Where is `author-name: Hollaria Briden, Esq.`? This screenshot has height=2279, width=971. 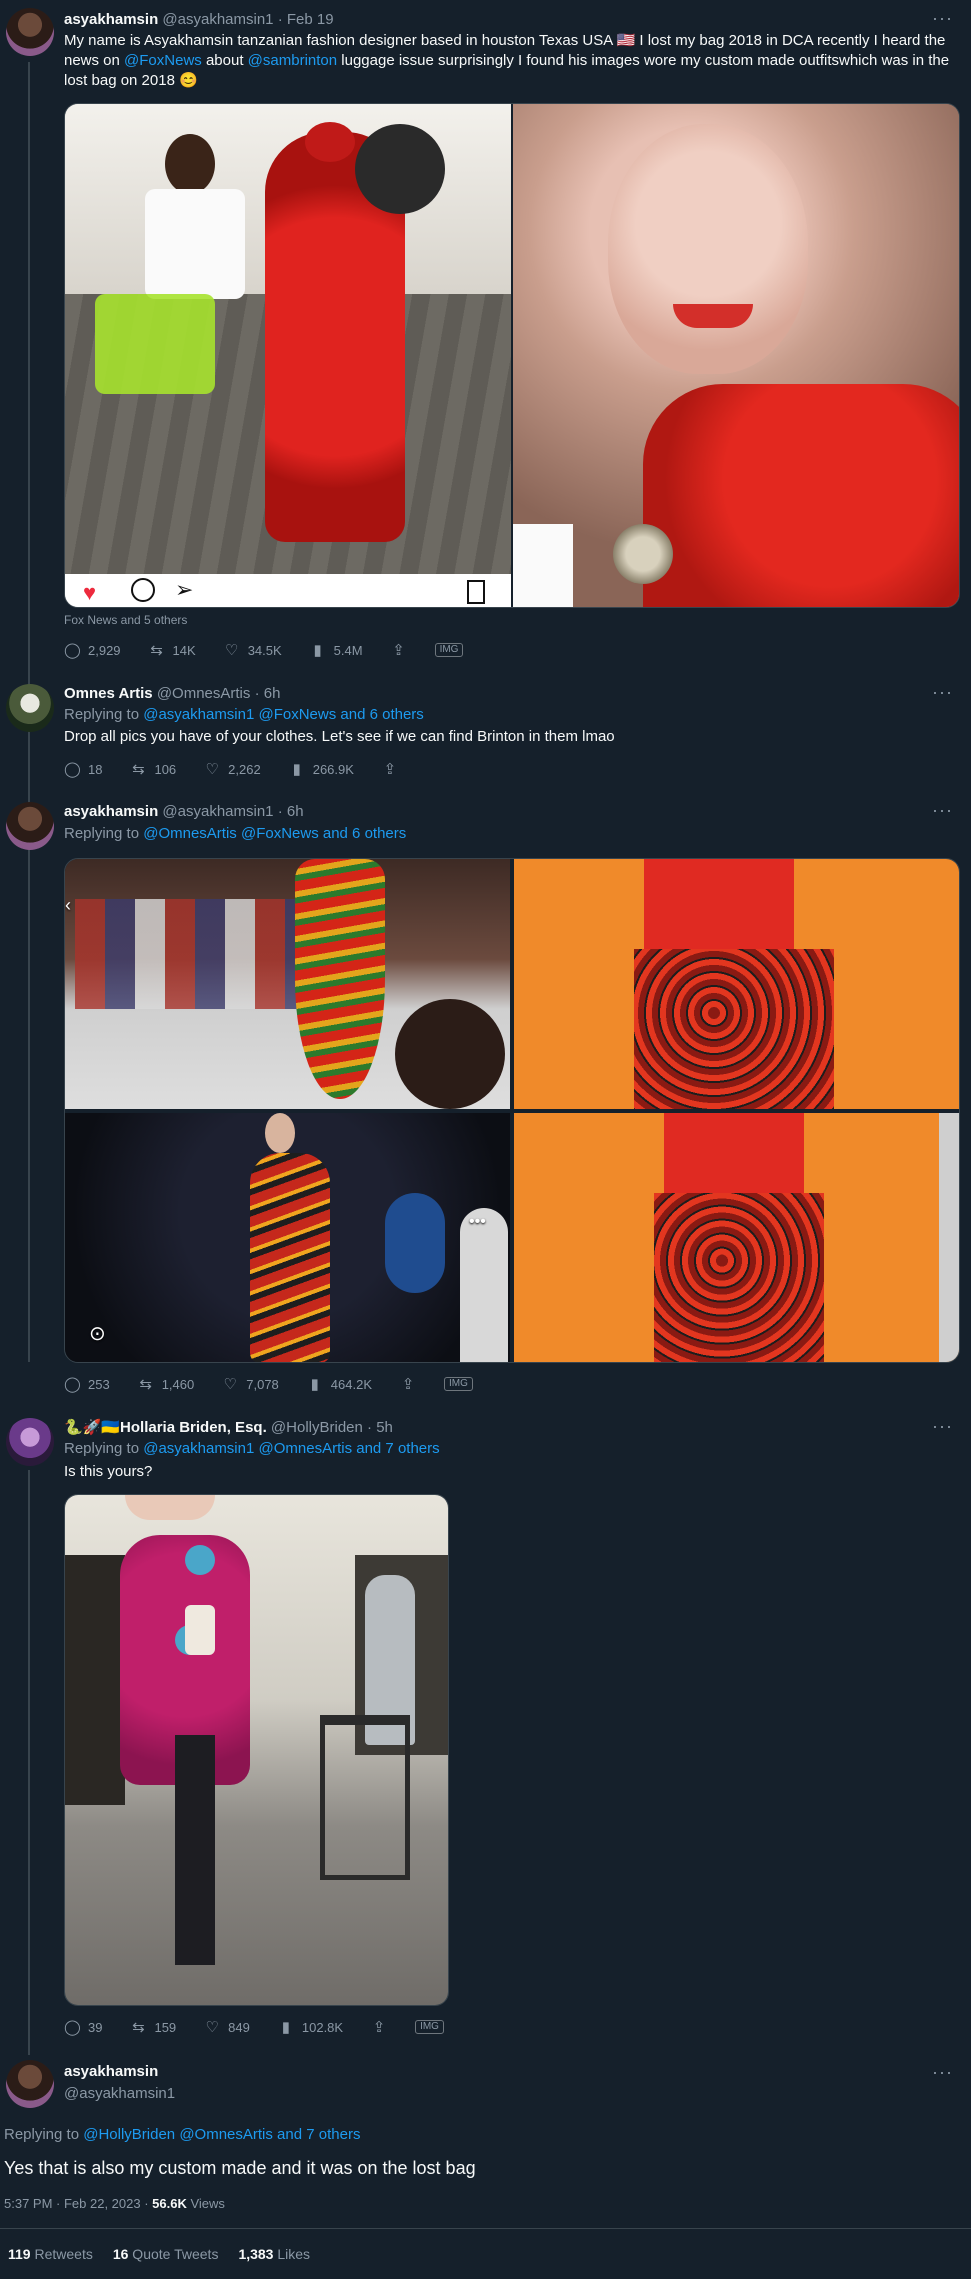 author-name: Hollaria Briden, Esq. is located at coordinates (193, 1427).